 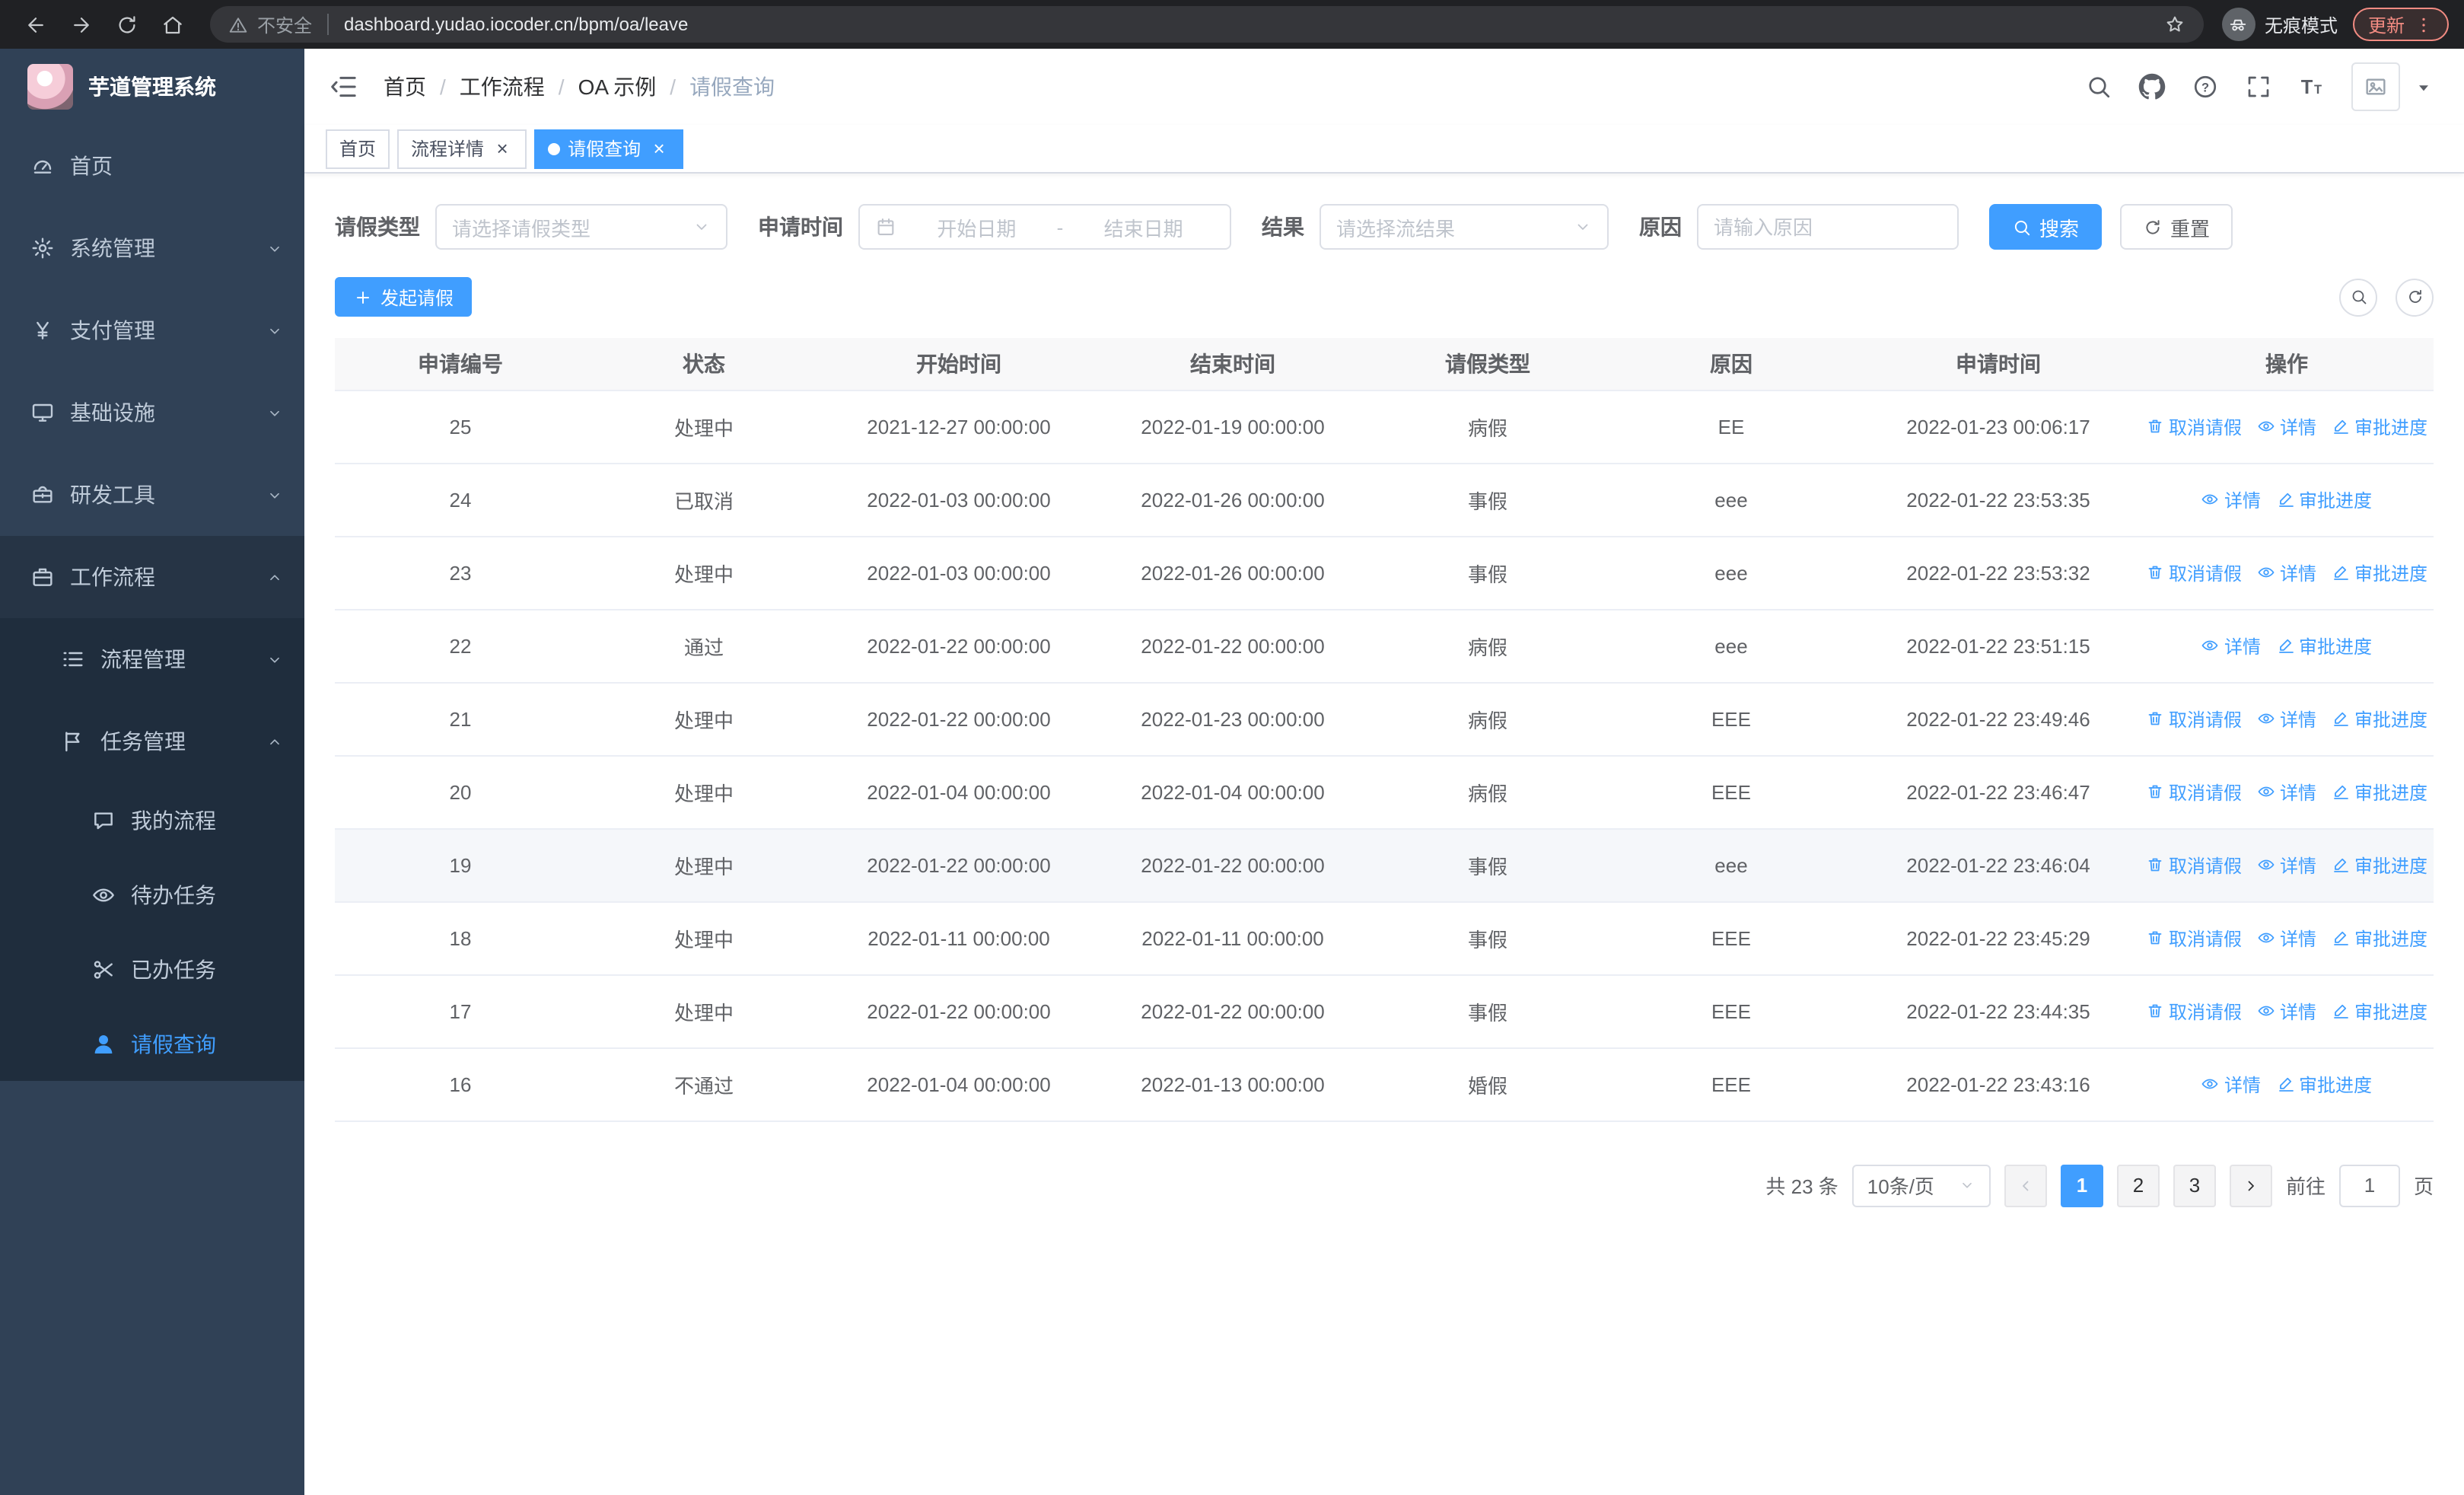 I want to click on toggle-search-button, so click(x=2358, y=297).